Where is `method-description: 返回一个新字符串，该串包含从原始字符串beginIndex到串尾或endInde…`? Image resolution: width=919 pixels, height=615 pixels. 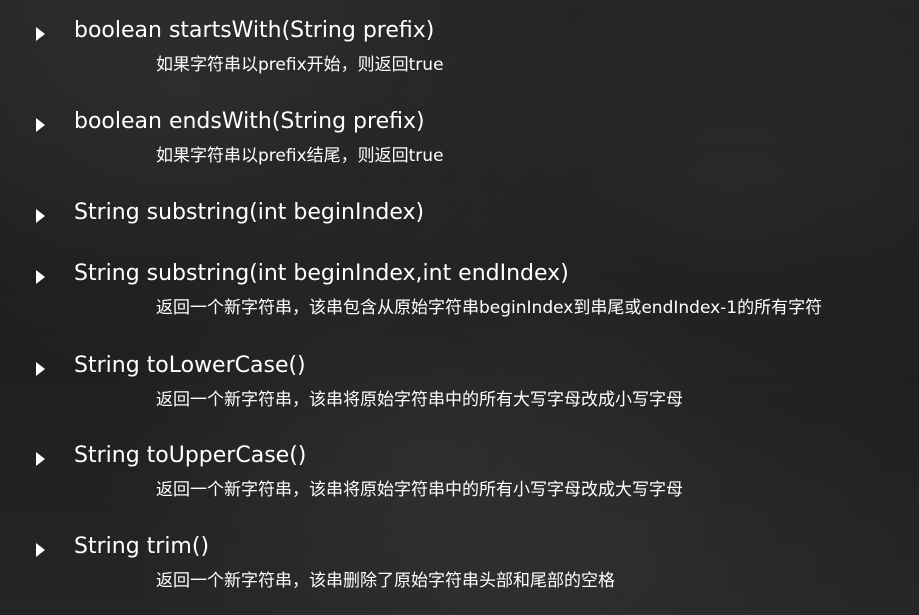
method-description: 返回一个新字符串，该串包含从原始字符串beginIndex到串尾或endInde… is located at coordinates (489, 308).